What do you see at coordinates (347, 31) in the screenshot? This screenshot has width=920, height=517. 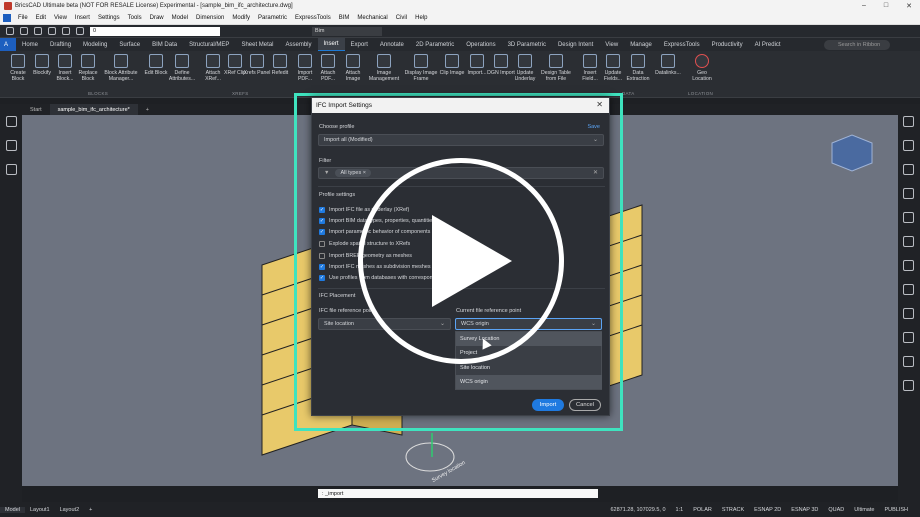 I see `workspace-combo: Bim` at bounding box center [347, 31].